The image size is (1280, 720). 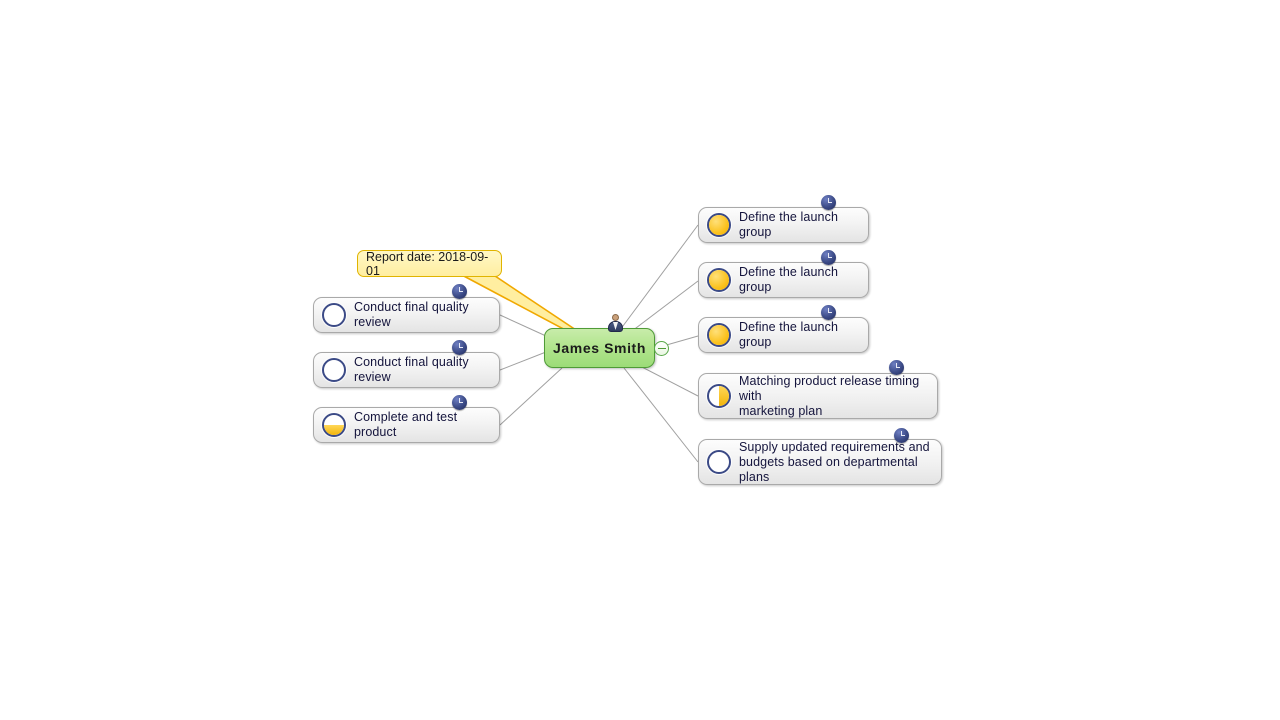 I want to click on center-node: James Smith, so click(x=599, y=348).